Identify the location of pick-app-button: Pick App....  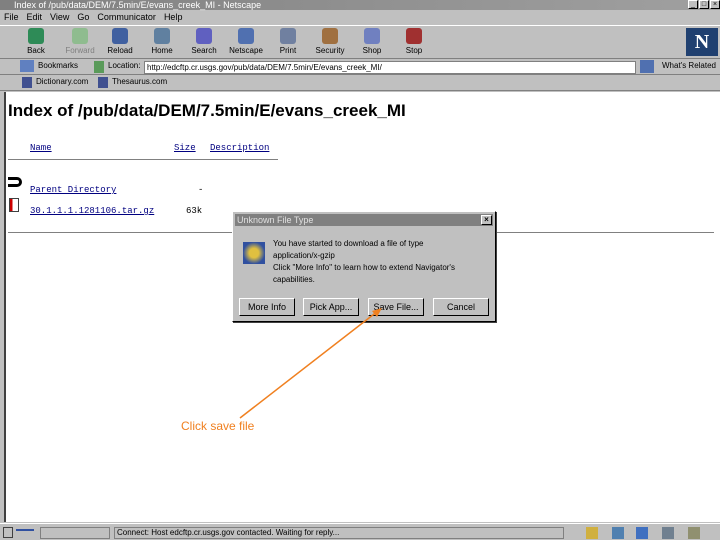
(331, 307).